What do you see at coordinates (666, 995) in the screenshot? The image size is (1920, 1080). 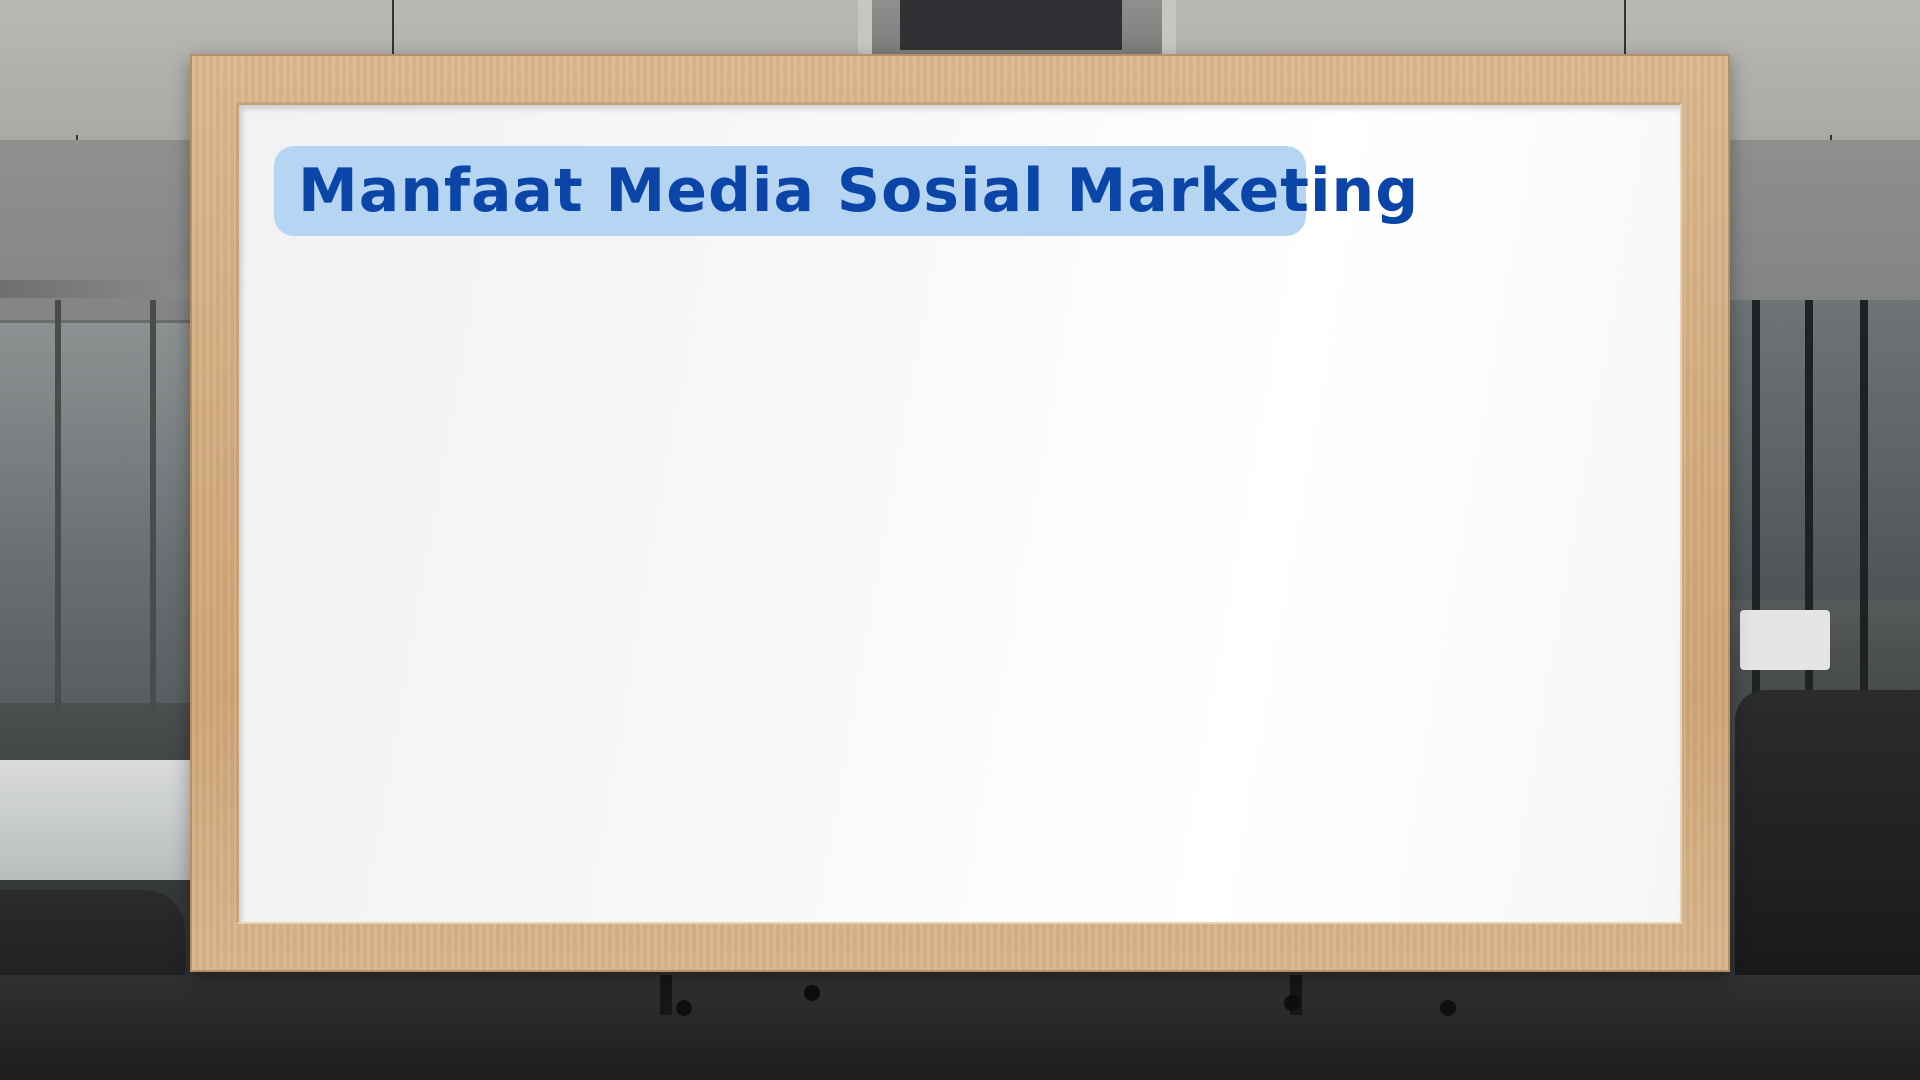 I see `chair-base` at bounding box center [666, 995].